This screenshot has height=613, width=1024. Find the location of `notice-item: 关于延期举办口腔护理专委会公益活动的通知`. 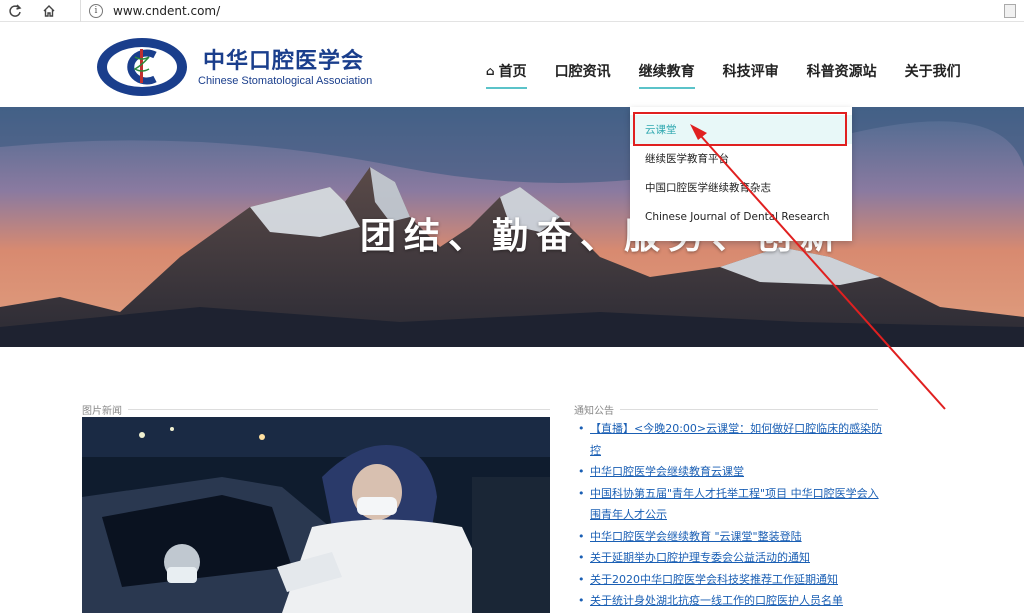

notice-item: 关于延期举办口腔护理专委会公益活动的通知 is located at coordinates (731, 558).